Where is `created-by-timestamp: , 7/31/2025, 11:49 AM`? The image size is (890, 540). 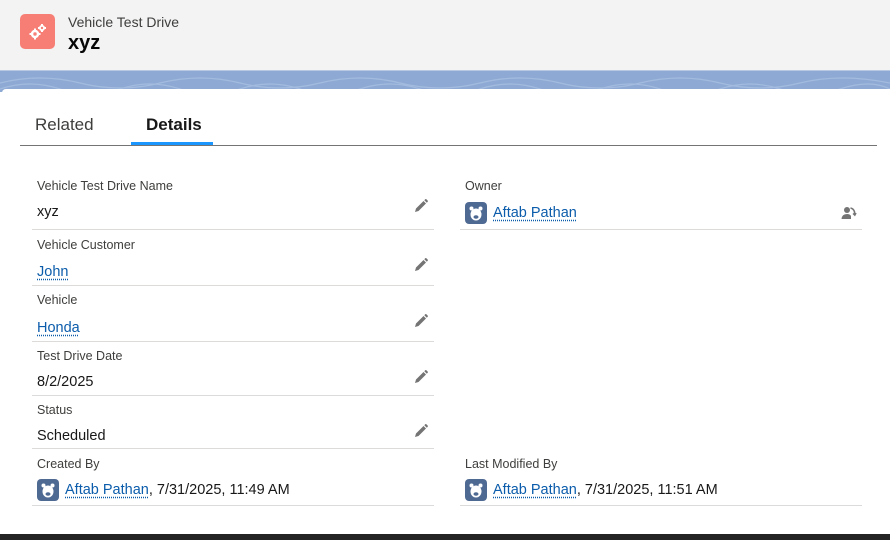 created-by-timestamp: , 7/31/2025, 11:49 AM is located at coordinates (219, 490).